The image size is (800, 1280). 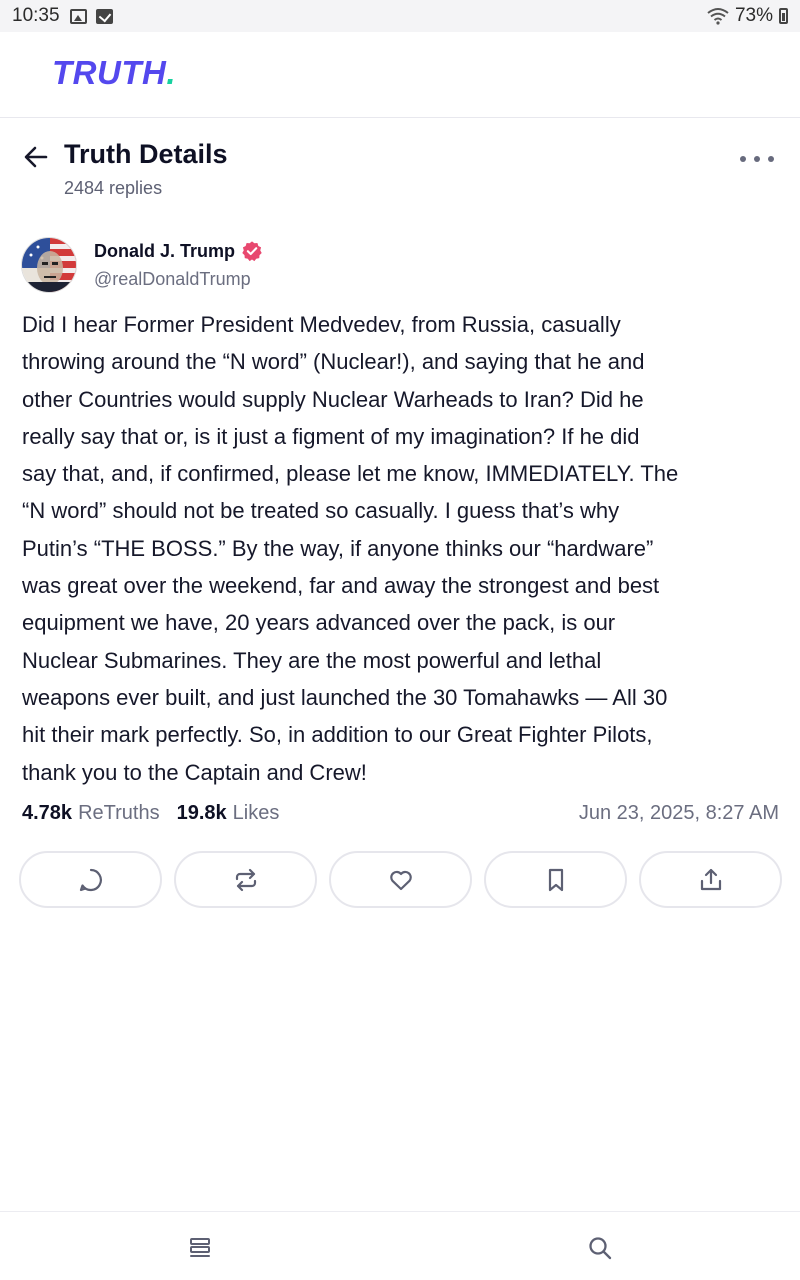 I want to click on page-title: Truth Details, so click(x=146, y=154).